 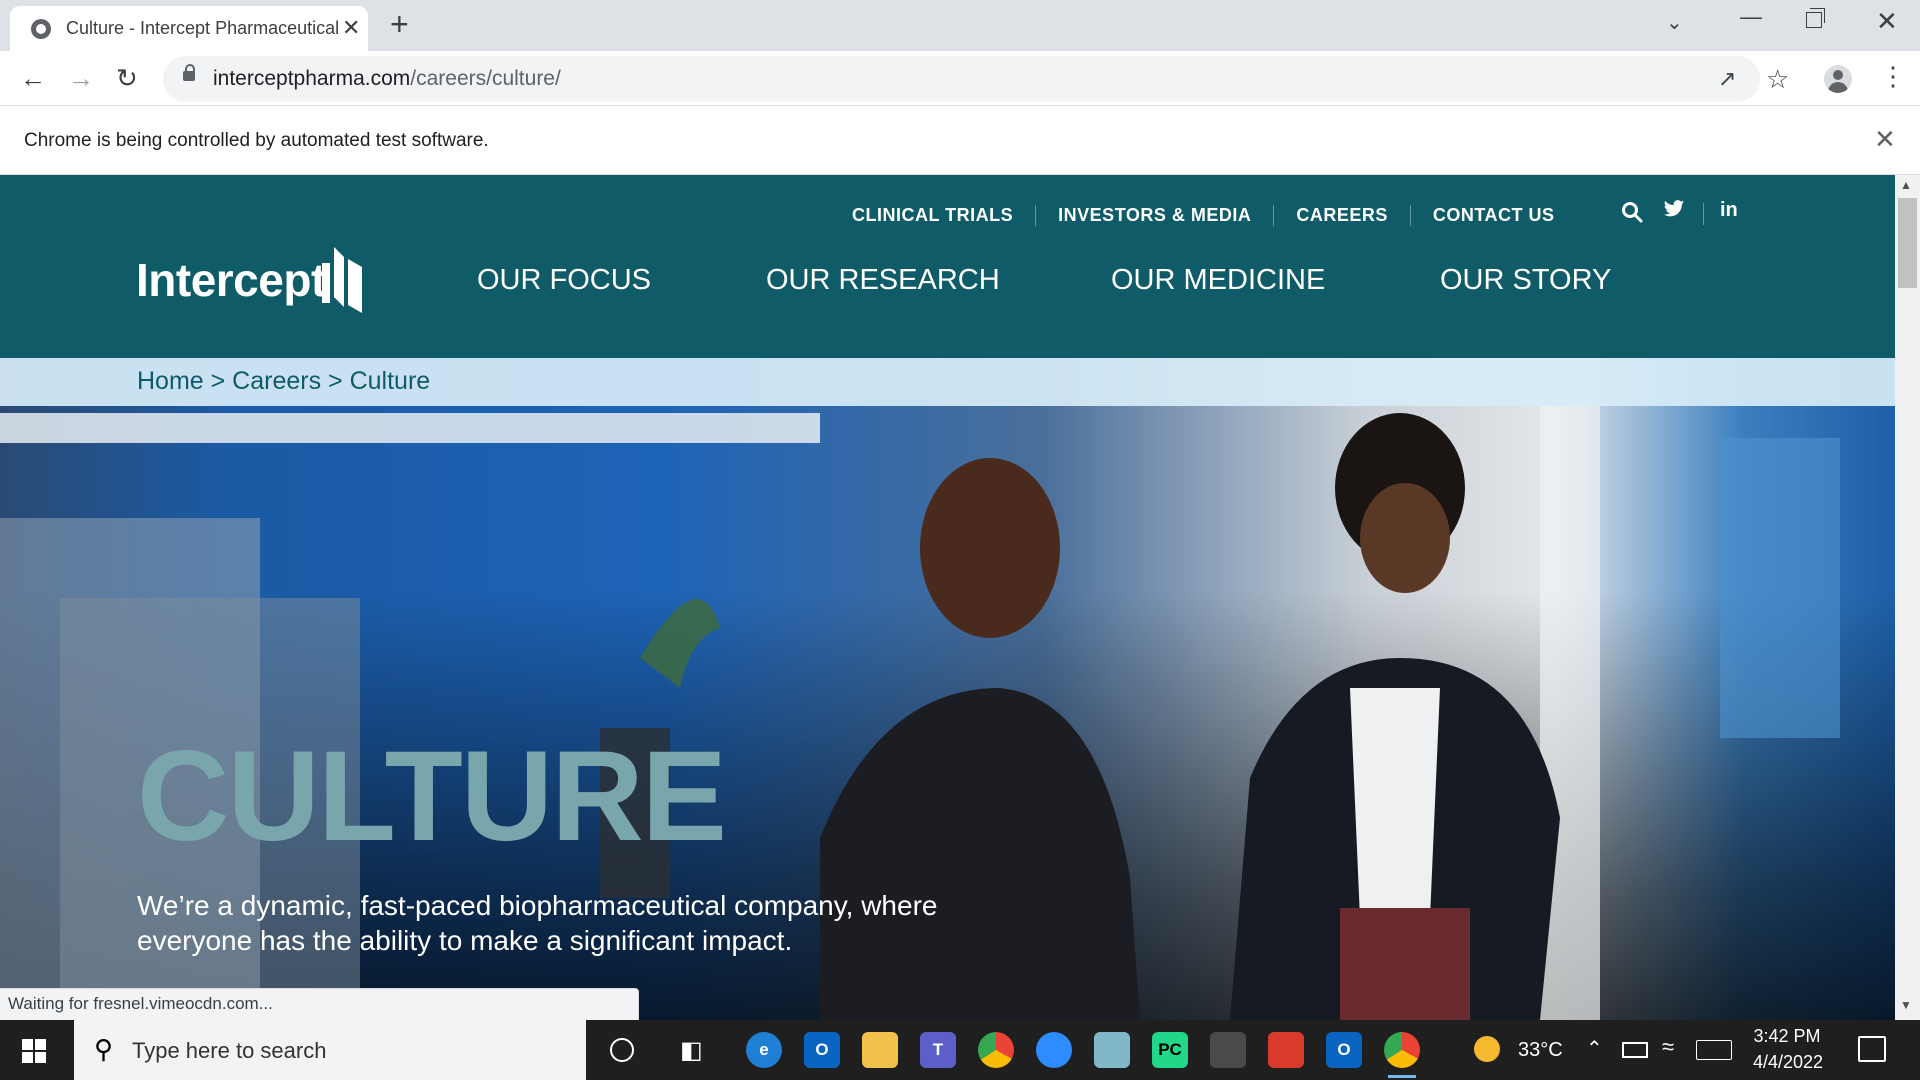 I want to click on profile-avatar-icon, so click(x=1838, y=79).